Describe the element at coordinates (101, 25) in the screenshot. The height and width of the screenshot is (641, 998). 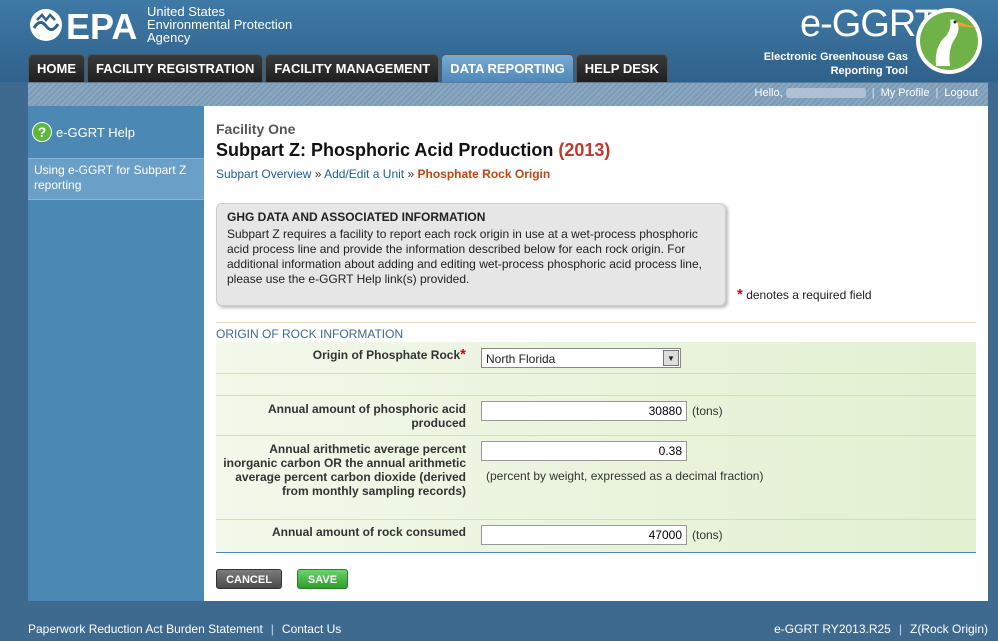
I see `epa-logo-text: EPA` at that location.